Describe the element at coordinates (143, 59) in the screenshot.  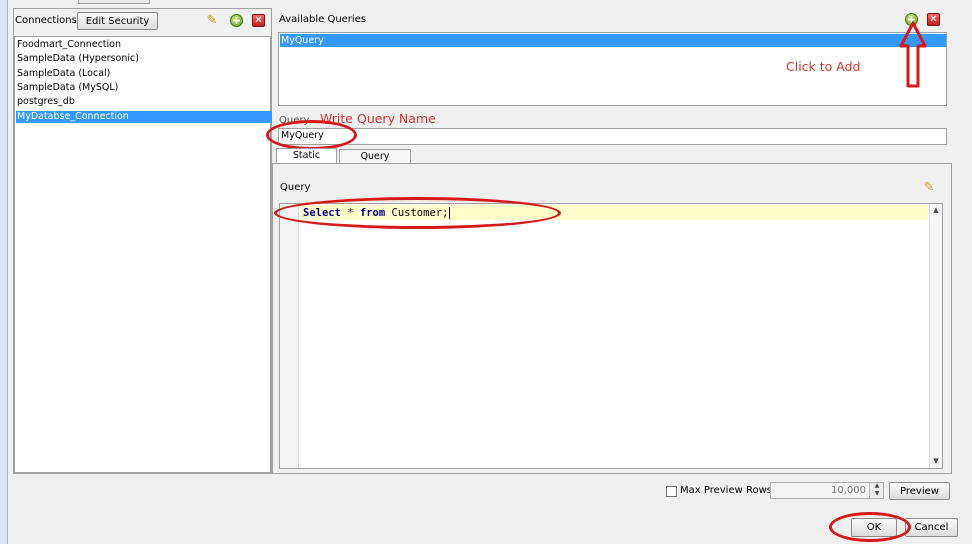
I see `connection-item: SampleData (Hypersonic)` at that location.